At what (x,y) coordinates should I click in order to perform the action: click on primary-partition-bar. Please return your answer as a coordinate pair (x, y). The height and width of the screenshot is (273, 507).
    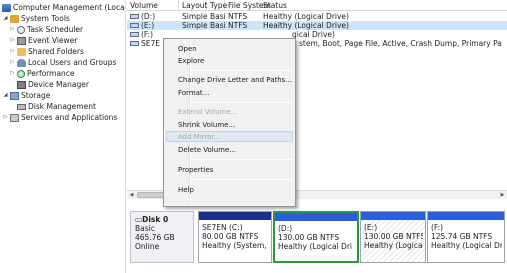
    Looking at the image, I should click on (235, 216).